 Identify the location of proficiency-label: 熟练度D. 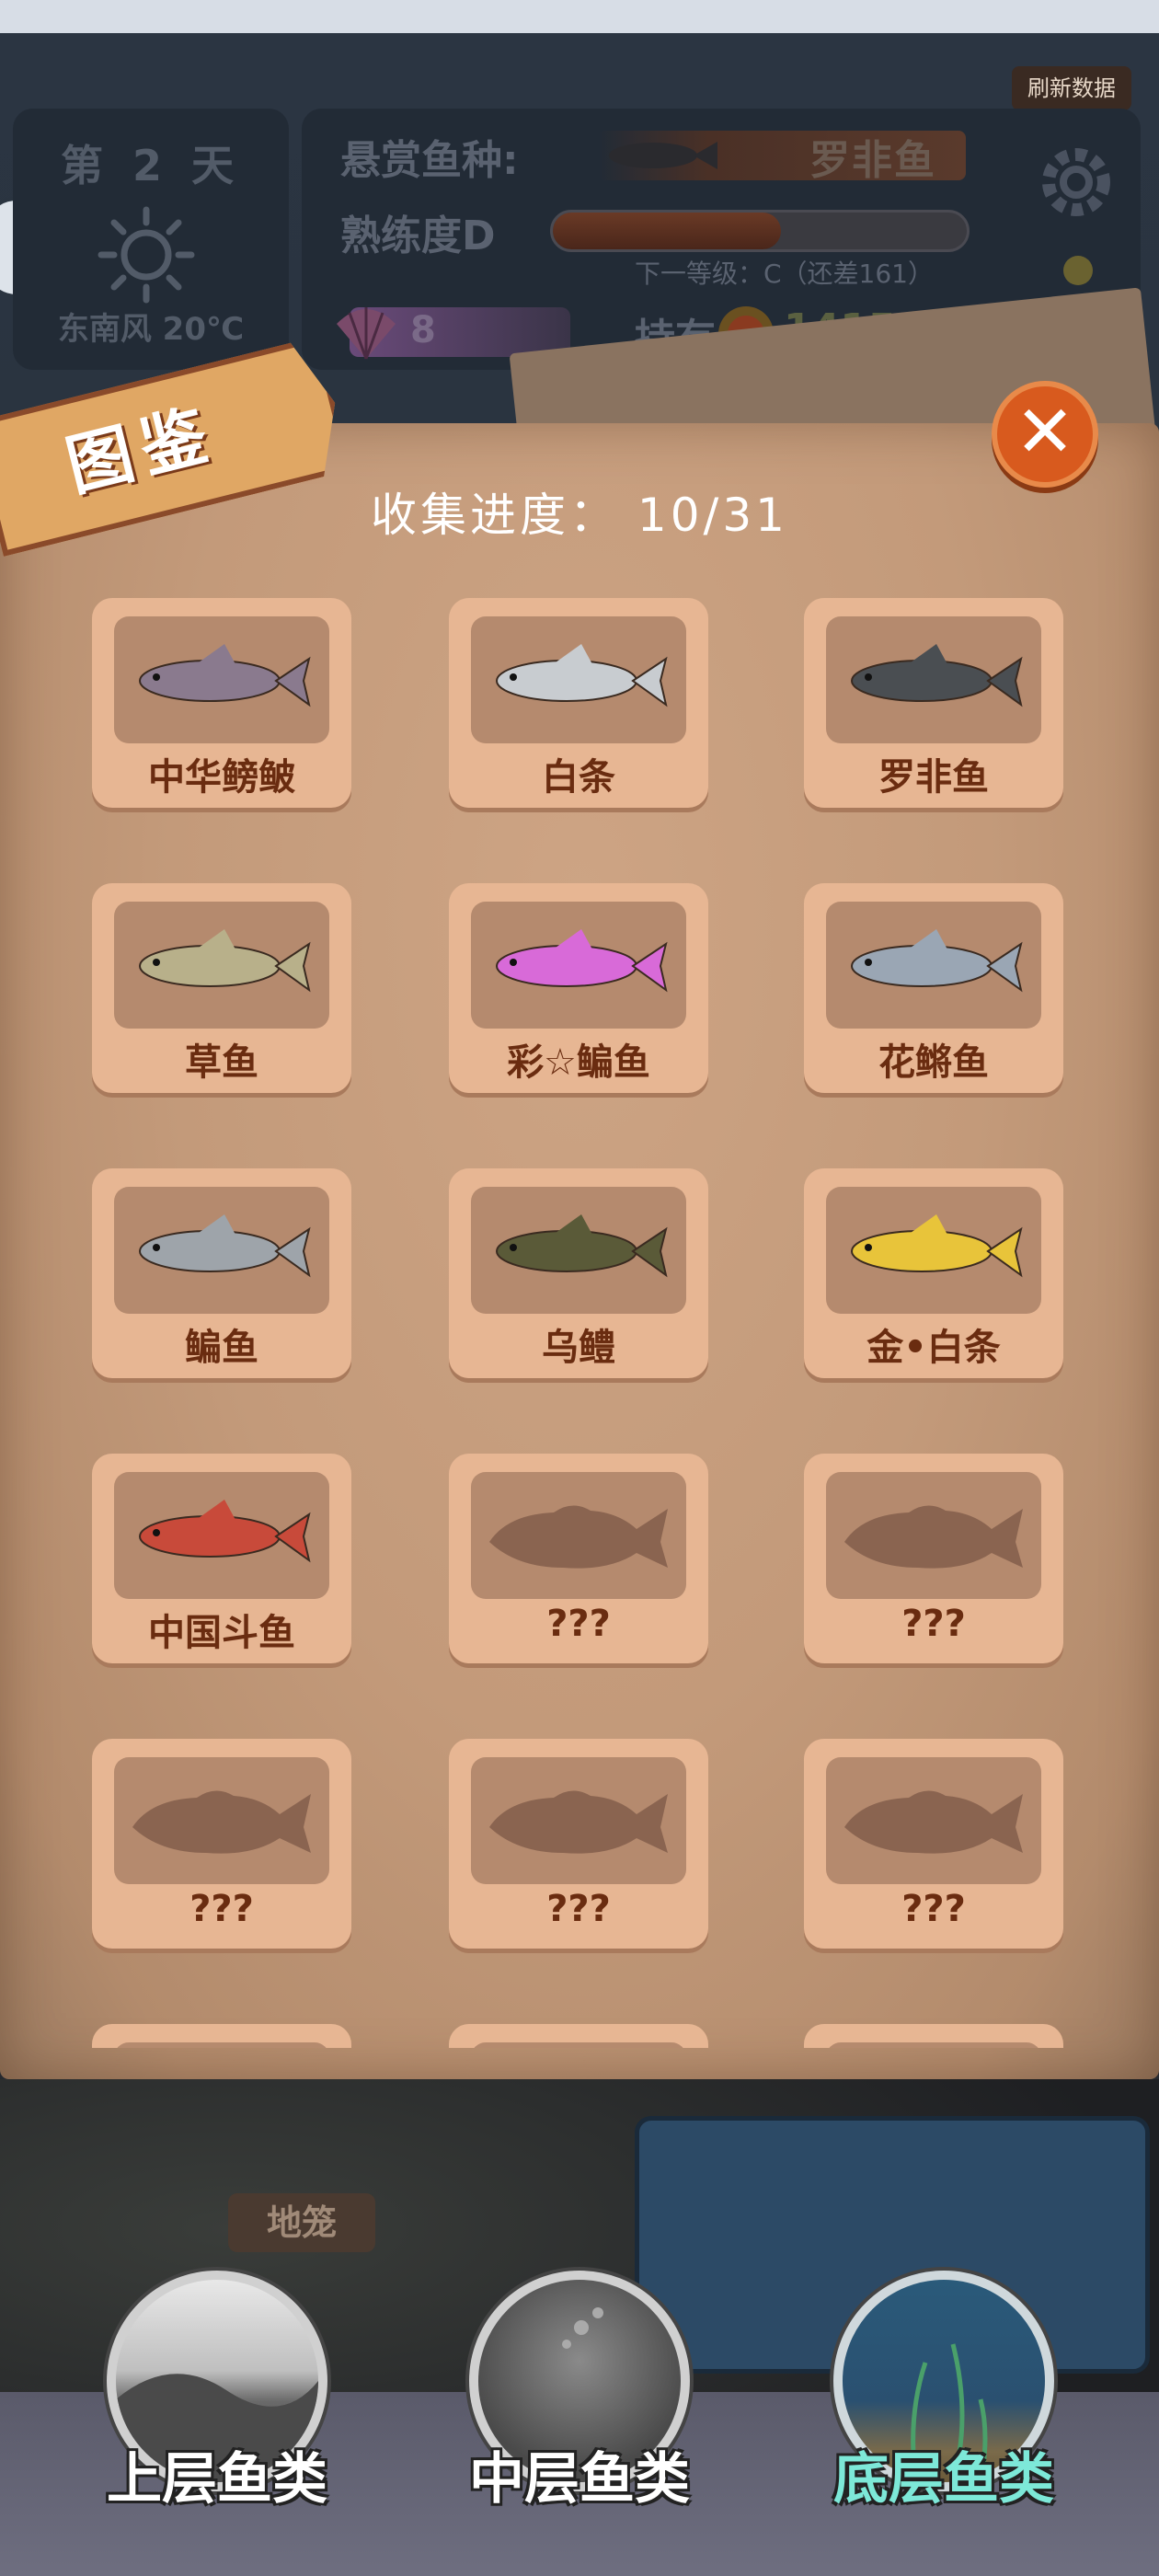
(418, 236).